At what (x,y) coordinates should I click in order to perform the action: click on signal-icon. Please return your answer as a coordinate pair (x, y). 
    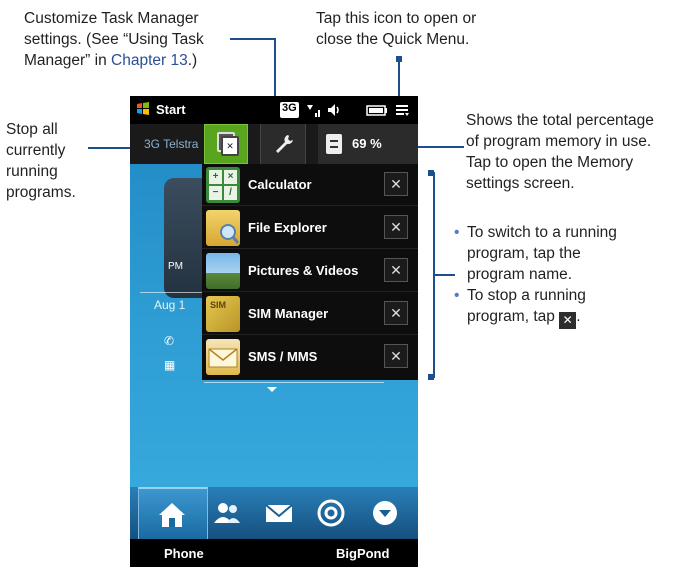
    Looking at the image, I should click on (313, 111).